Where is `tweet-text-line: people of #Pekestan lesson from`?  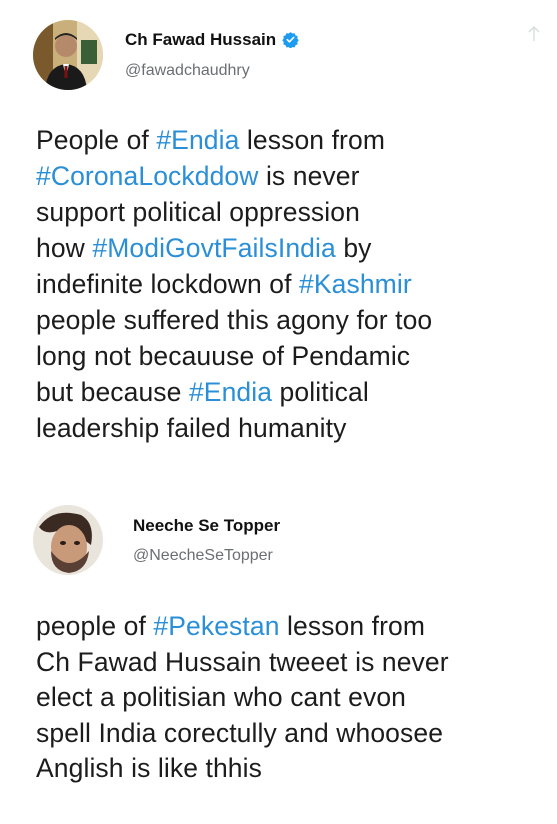
tweet-text-line: people of #Pekestan lesson from is located at coordinates (289, 627).